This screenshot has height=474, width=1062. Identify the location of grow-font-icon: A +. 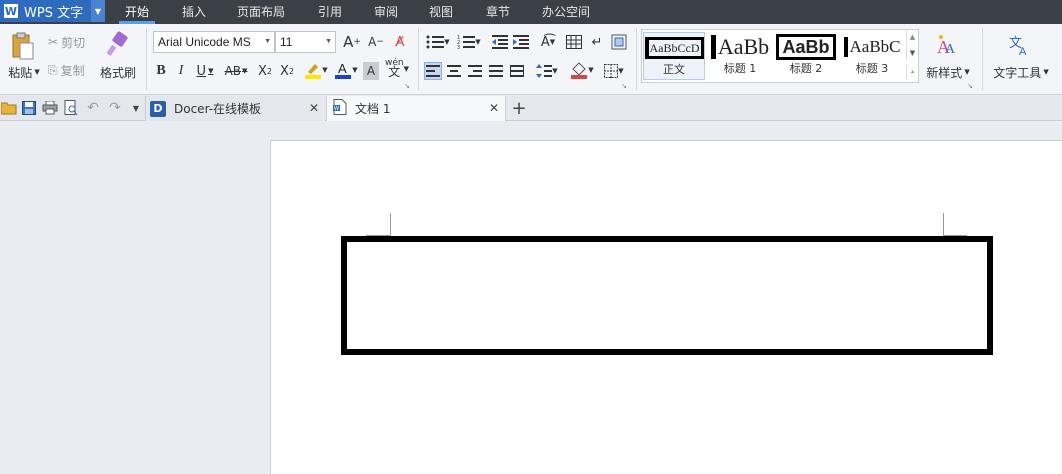
(352, 42).